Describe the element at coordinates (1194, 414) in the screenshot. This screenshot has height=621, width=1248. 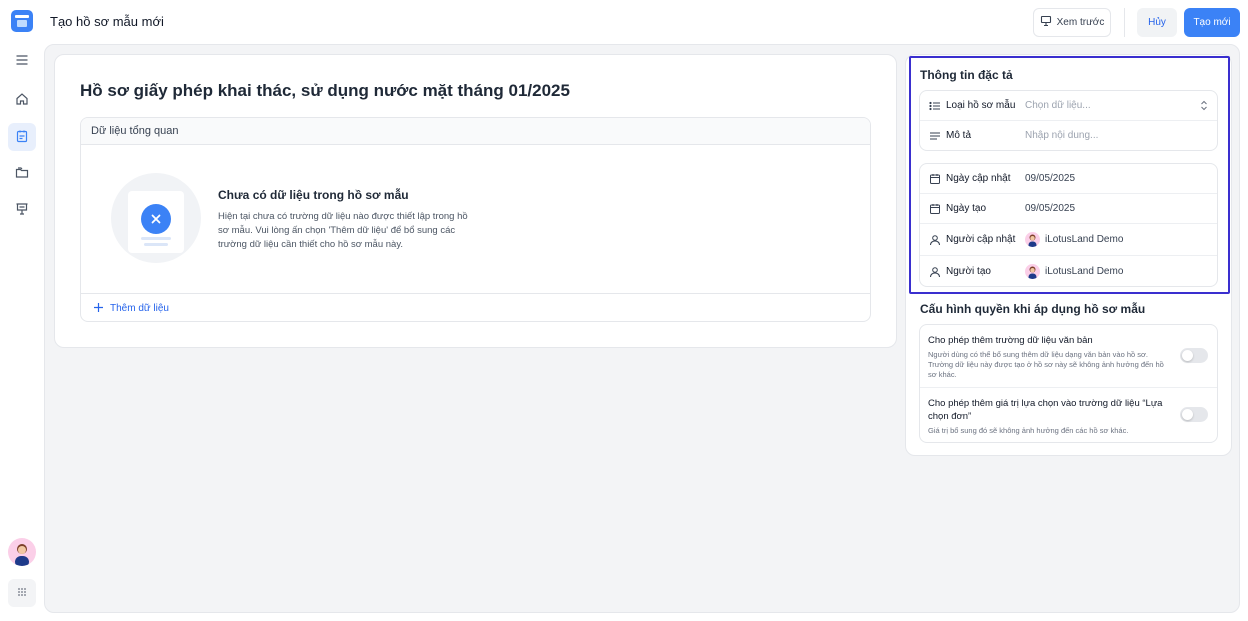
I see `permission-choice-toggle` at that location.